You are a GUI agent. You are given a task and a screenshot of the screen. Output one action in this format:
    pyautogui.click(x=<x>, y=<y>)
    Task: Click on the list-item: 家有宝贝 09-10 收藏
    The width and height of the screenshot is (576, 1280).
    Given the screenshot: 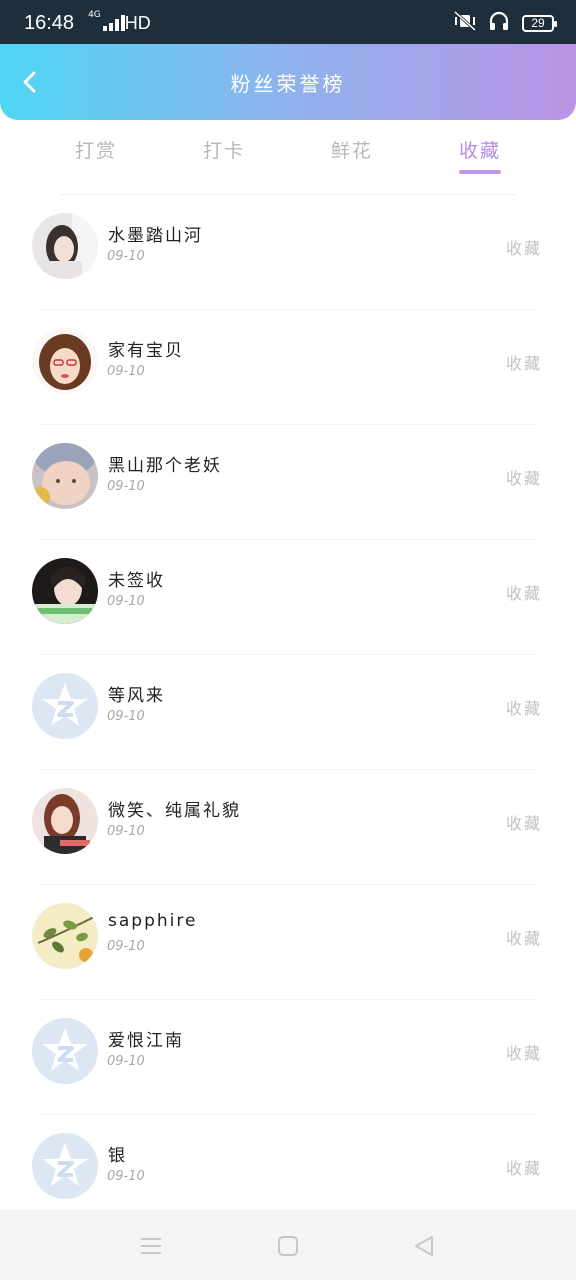 What is the action you would take?
    pyautogui.click(x=288, y=367)
    